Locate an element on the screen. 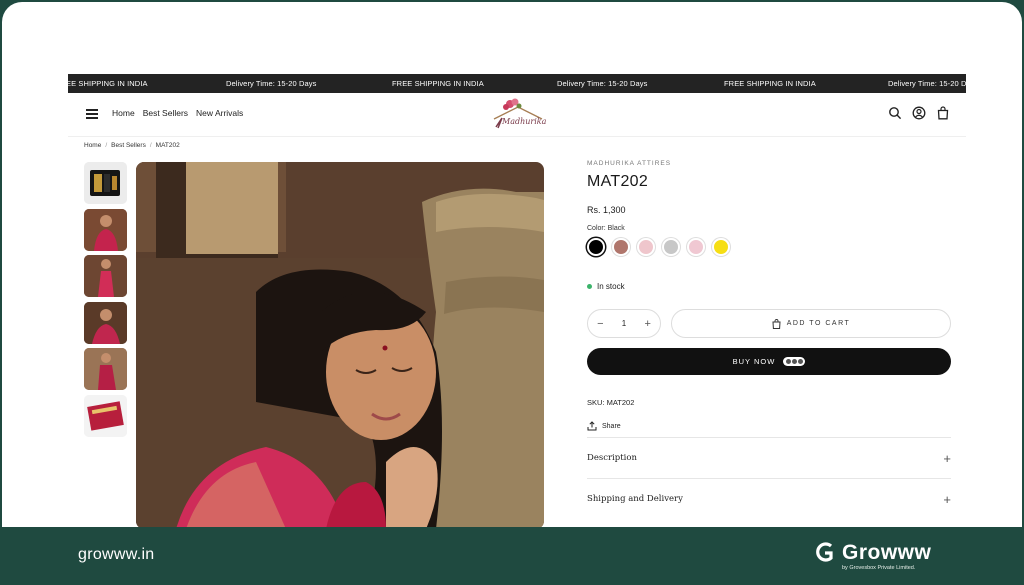 Image resolution: width=1024 pixels, height=585 pixels. swatch-light-pink is located at coordinates (696, 247).